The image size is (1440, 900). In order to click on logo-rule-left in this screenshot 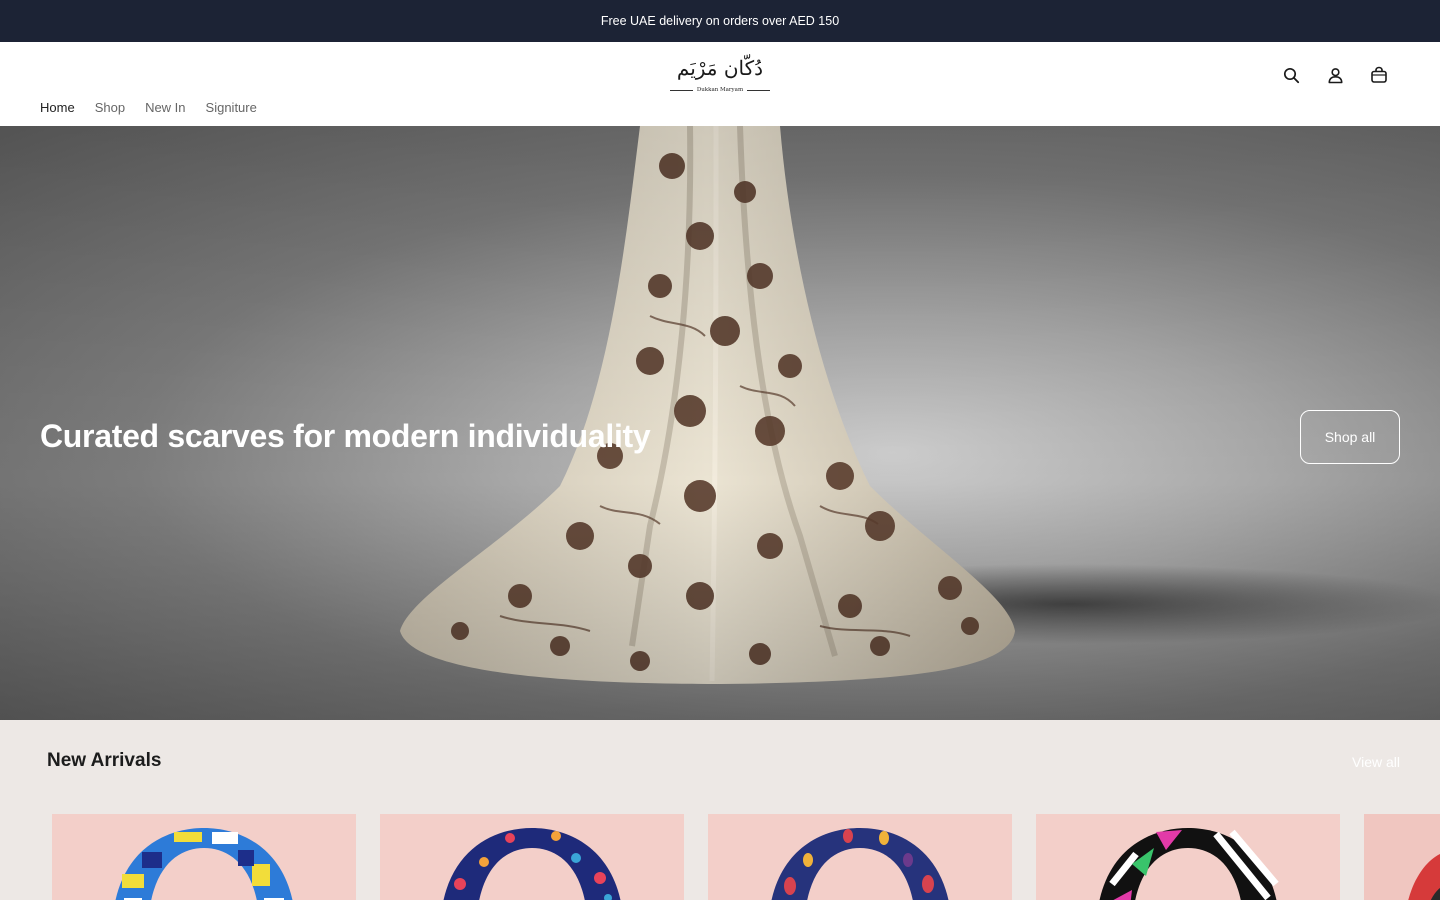, I will do `click(681, 90)`.